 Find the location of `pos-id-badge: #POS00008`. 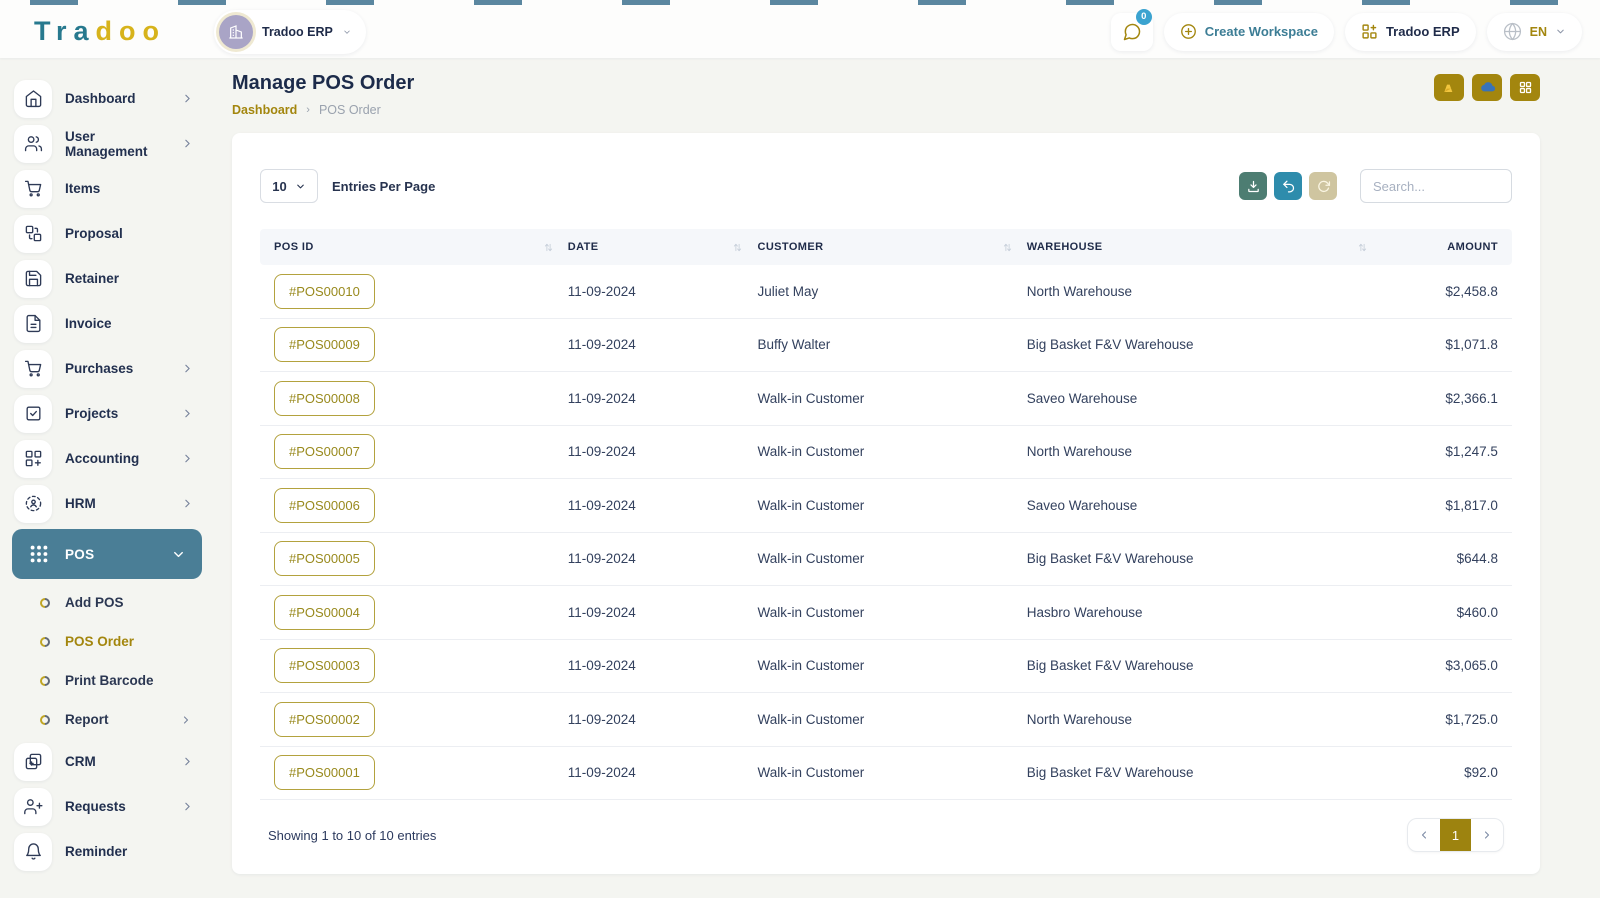

pos-id-badge: #POS00008 is located at coordinates (324, 398).